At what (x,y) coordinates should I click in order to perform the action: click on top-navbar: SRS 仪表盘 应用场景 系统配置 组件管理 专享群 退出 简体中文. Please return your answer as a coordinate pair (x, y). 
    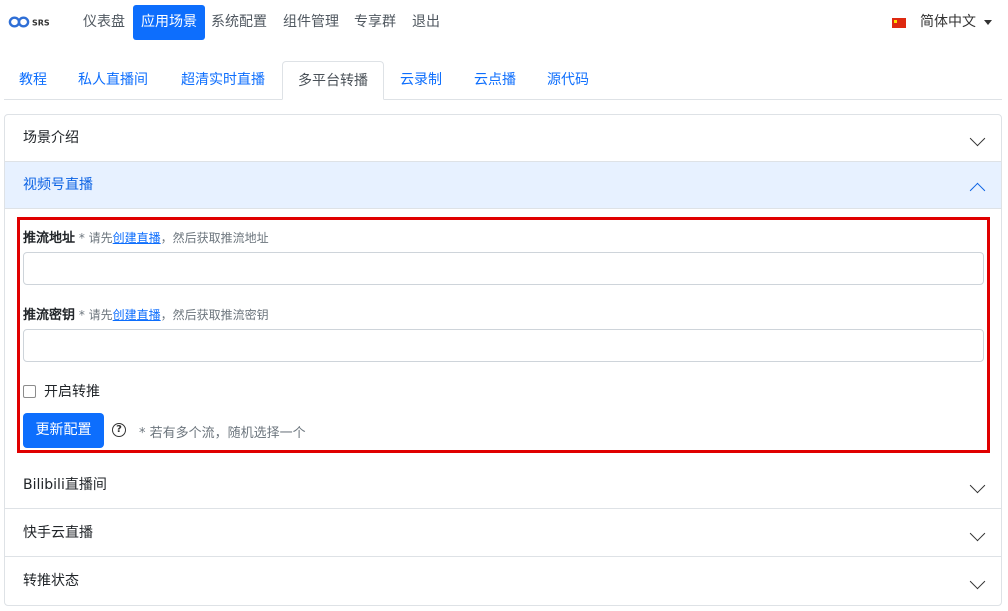
    Looking at the image, I should click on (504, 22).